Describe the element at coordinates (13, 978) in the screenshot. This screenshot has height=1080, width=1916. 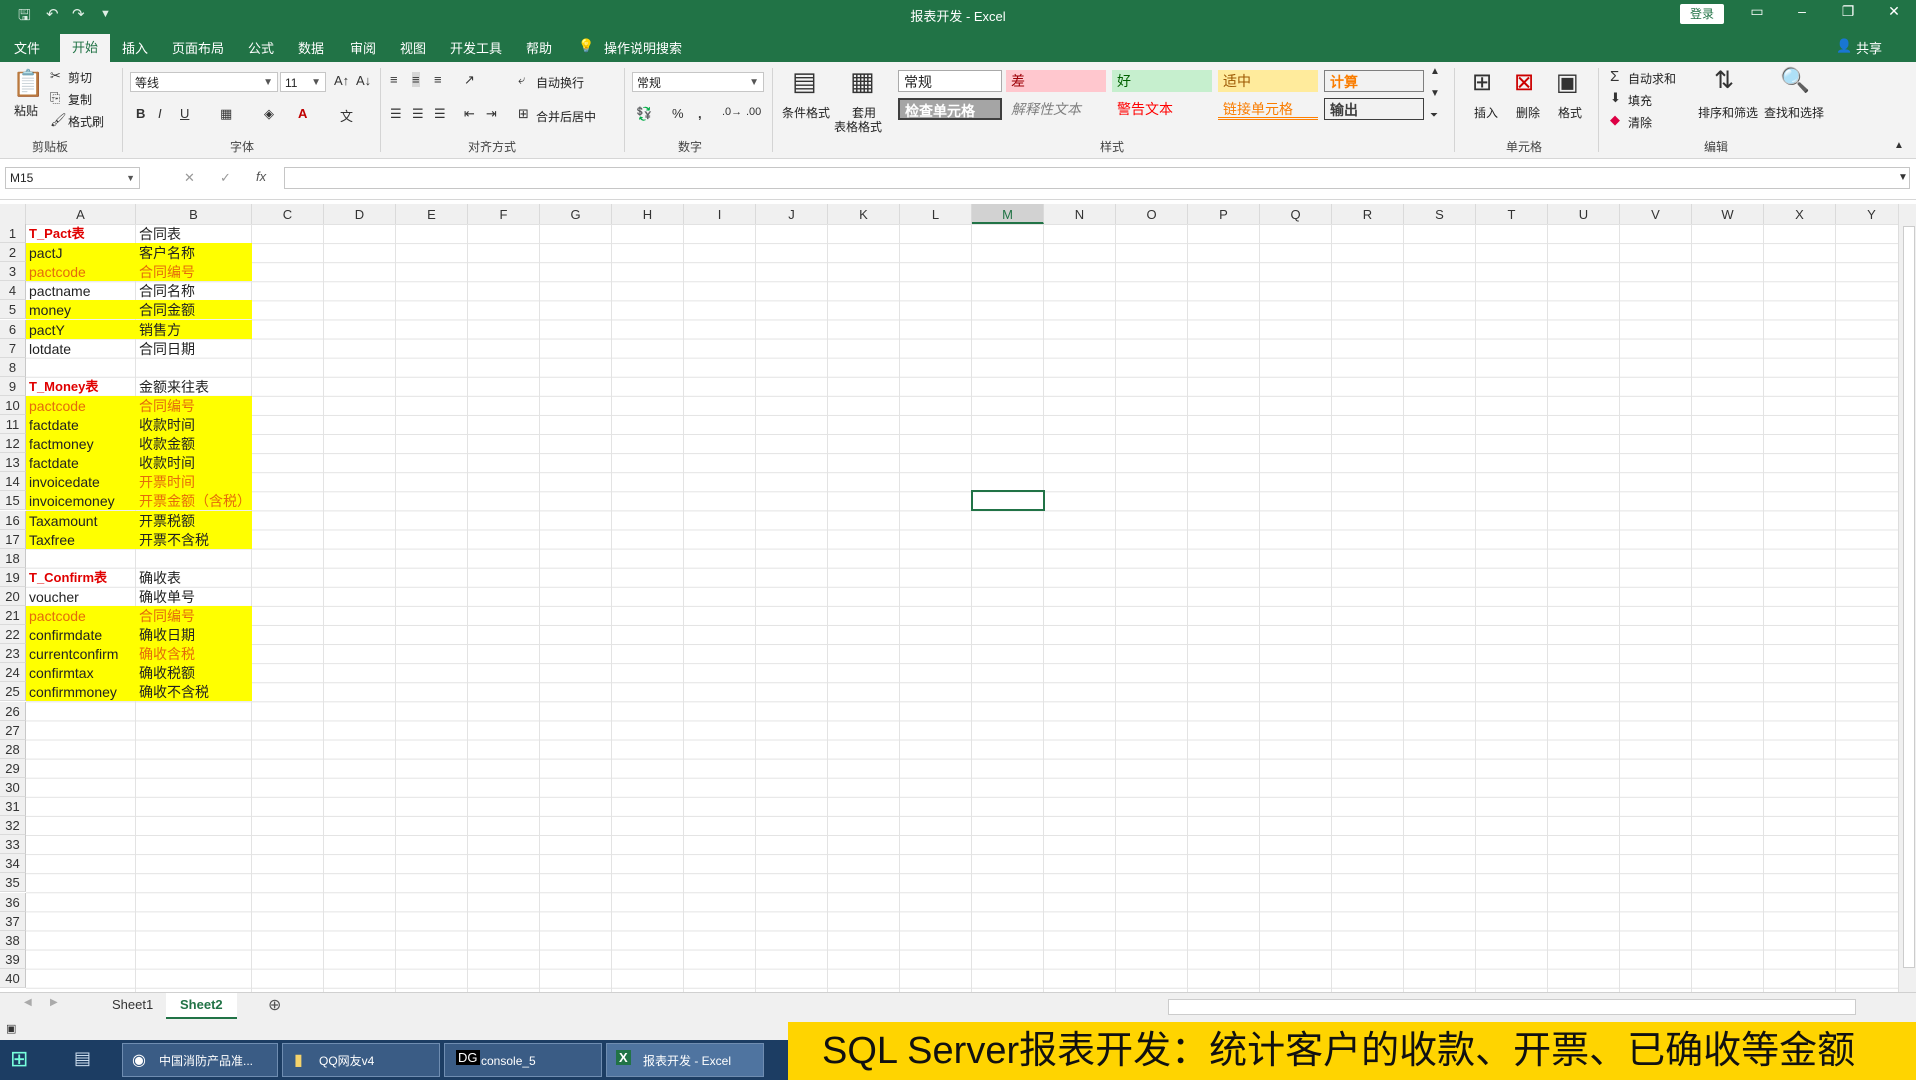
I see `row-header-40: 40` at that location.